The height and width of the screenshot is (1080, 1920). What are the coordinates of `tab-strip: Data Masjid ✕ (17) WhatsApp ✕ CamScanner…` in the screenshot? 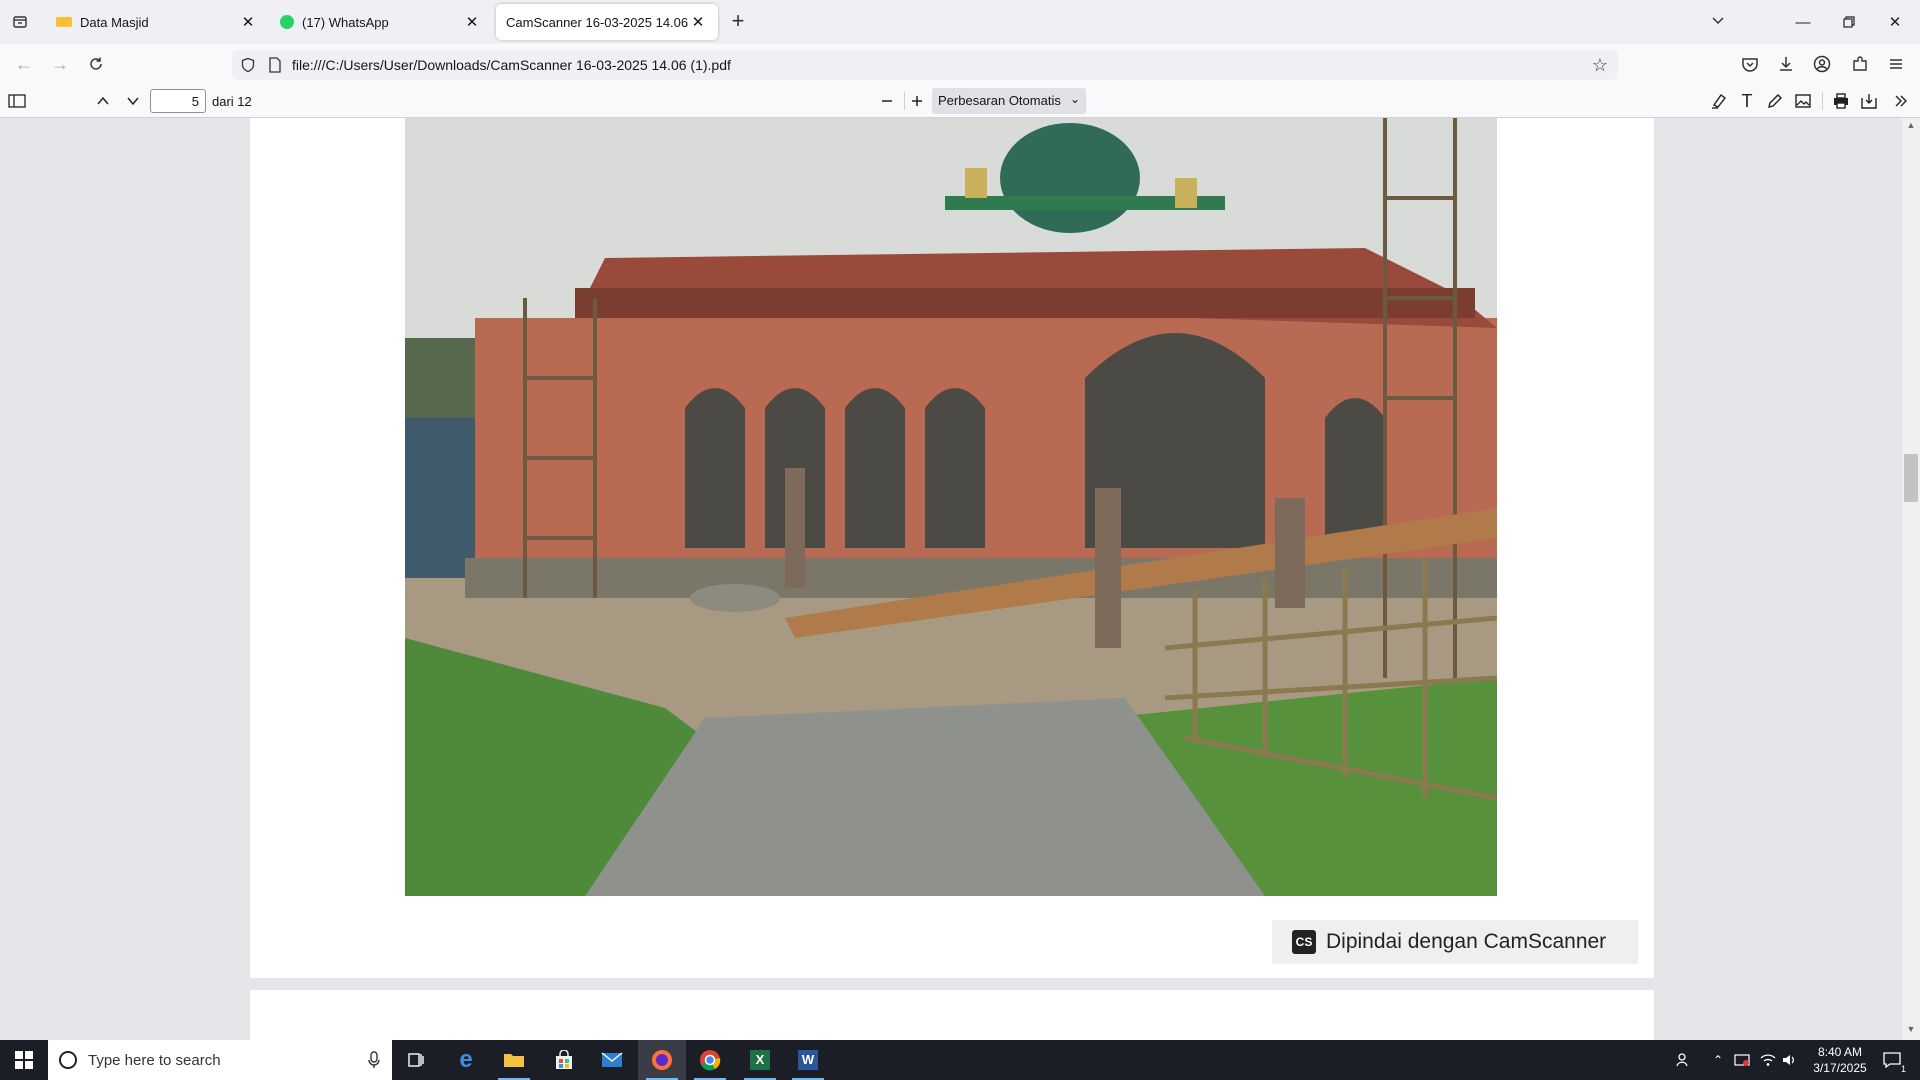 It's located at (960, 22).